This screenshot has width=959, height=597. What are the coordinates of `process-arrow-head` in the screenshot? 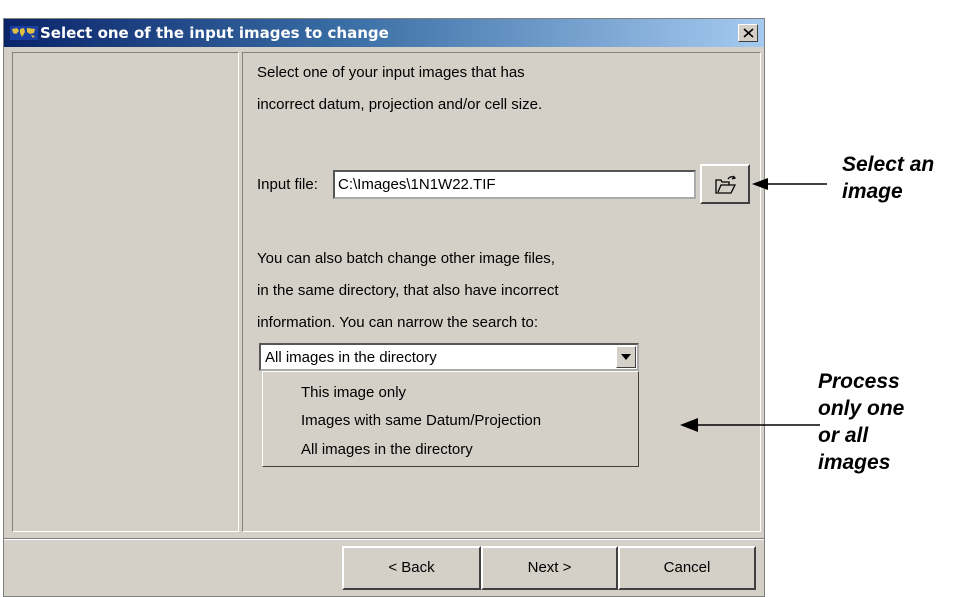 It's located at (689, 425).